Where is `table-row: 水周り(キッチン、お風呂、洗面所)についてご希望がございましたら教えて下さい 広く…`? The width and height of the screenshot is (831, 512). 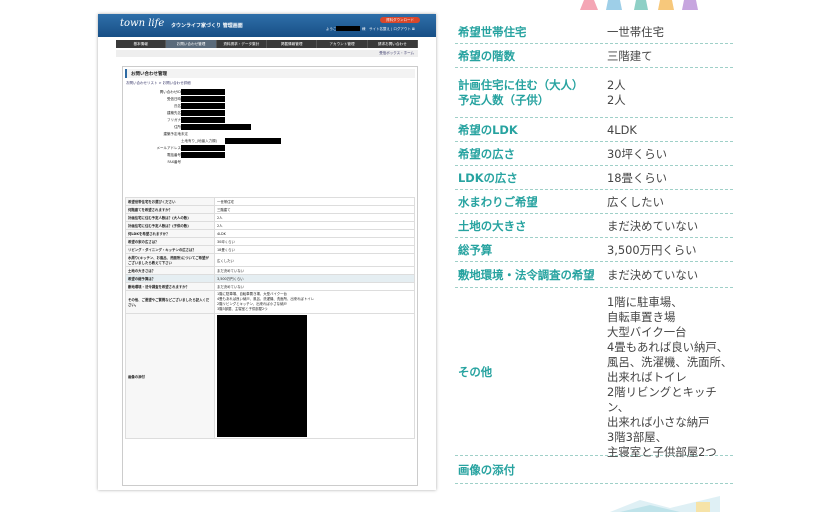
table-row: 水周り(キッチン、お風呂、洗面所)についてご希望がございましたら教えて下さい 広く… is located at coordinates (270, 260).